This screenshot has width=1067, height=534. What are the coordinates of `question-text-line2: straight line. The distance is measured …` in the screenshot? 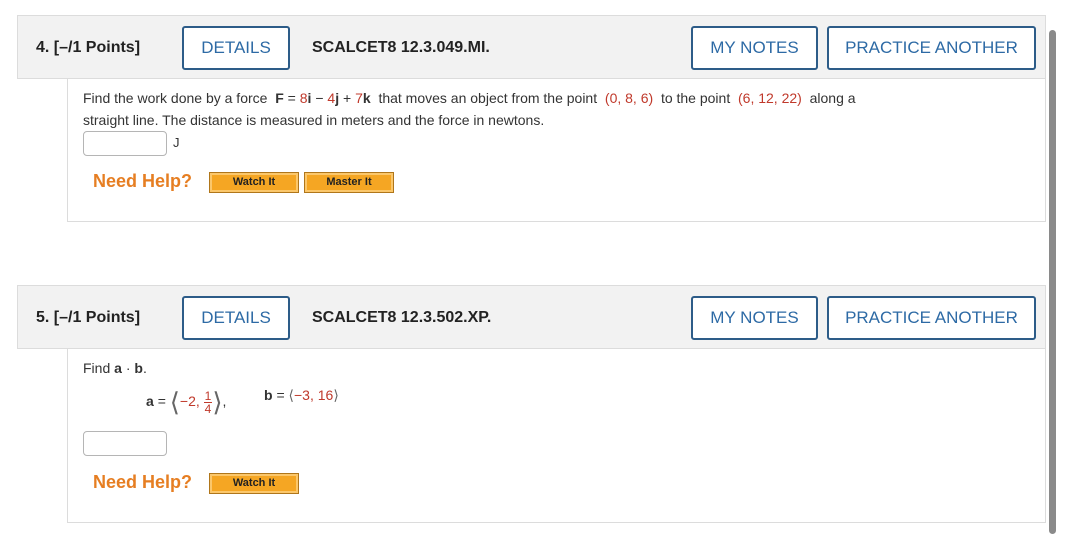 It's located at (314, 120).